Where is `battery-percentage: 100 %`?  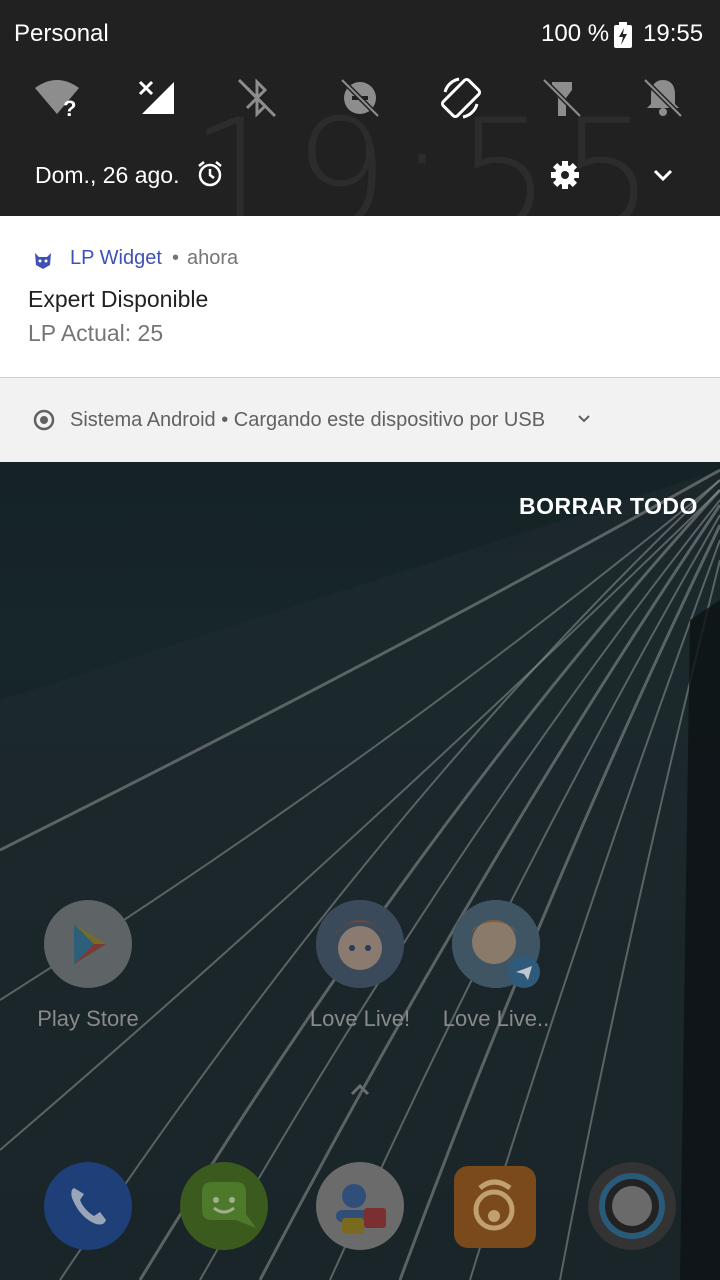
battery-percentage: 100 % is located at coordinates (575, 33).